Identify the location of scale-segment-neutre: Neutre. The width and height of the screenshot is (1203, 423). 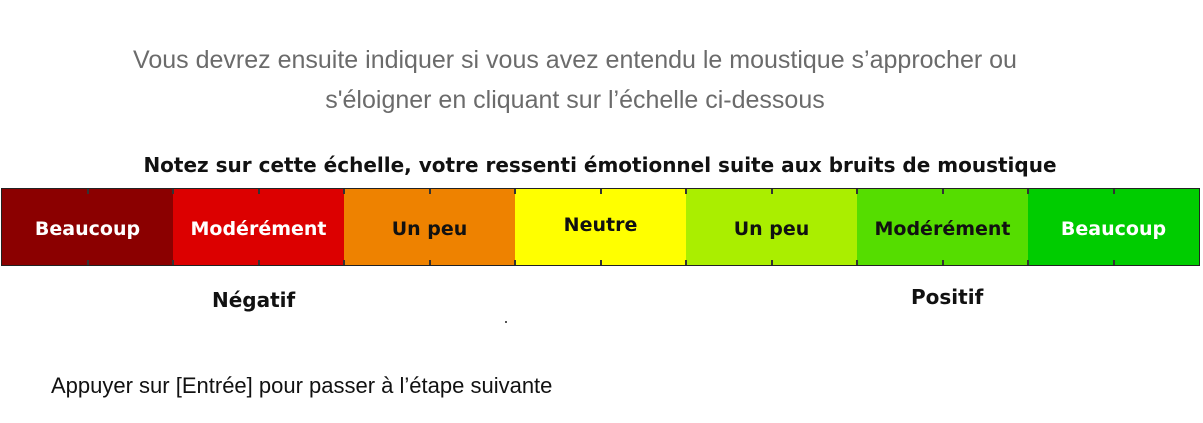
(600, 227).